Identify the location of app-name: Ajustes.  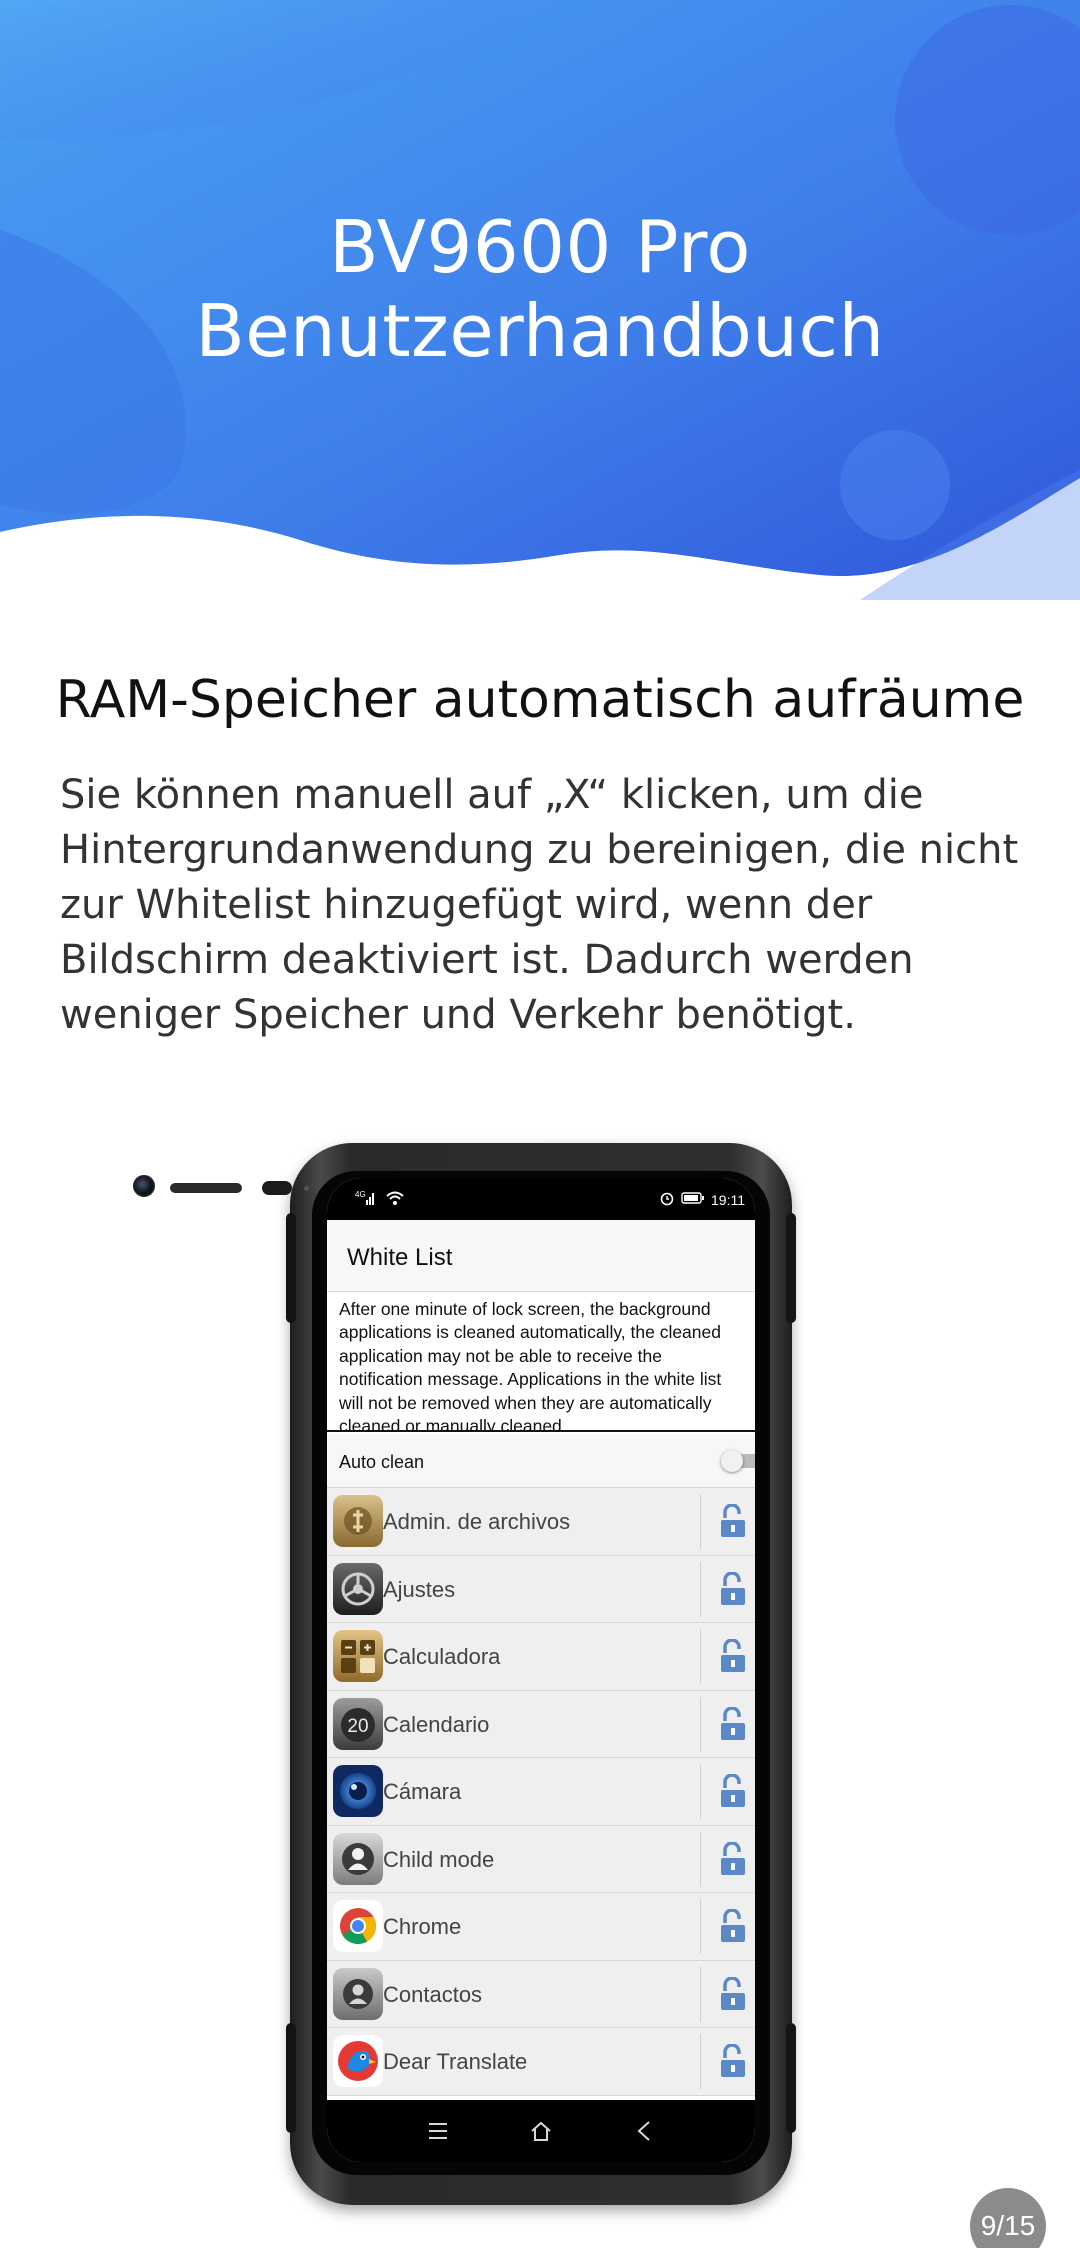
(419, 1589).